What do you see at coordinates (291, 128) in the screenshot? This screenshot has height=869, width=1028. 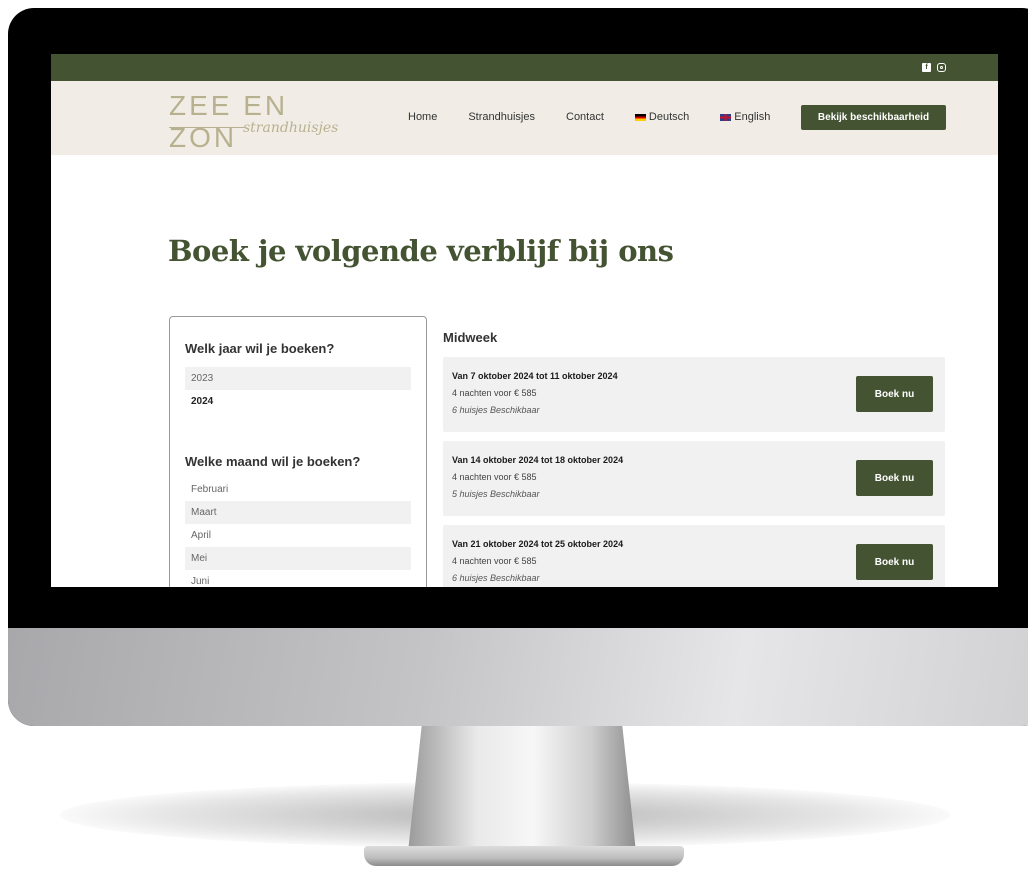 I see `logo-sub-text: strandhuisjes` at bounding box center [291, 128].